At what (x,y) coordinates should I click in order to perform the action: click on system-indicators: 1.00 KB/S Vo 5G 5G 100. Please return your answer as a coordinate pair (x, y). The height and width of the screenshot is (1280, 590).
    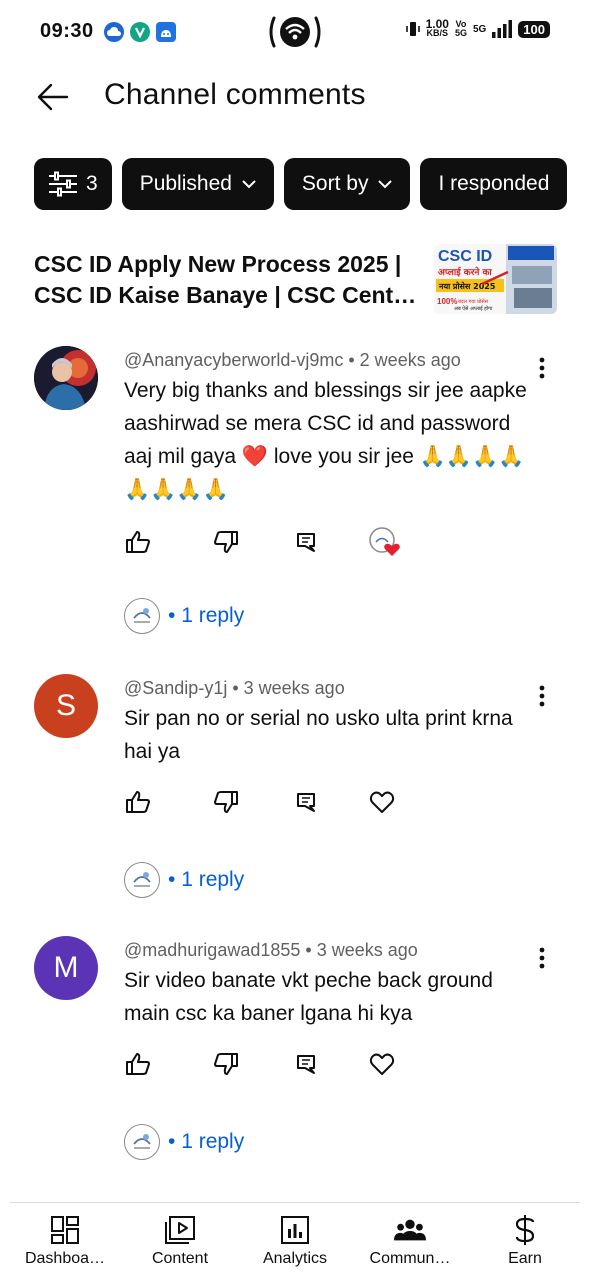
    Looking at the image, I should click on (477, 28).